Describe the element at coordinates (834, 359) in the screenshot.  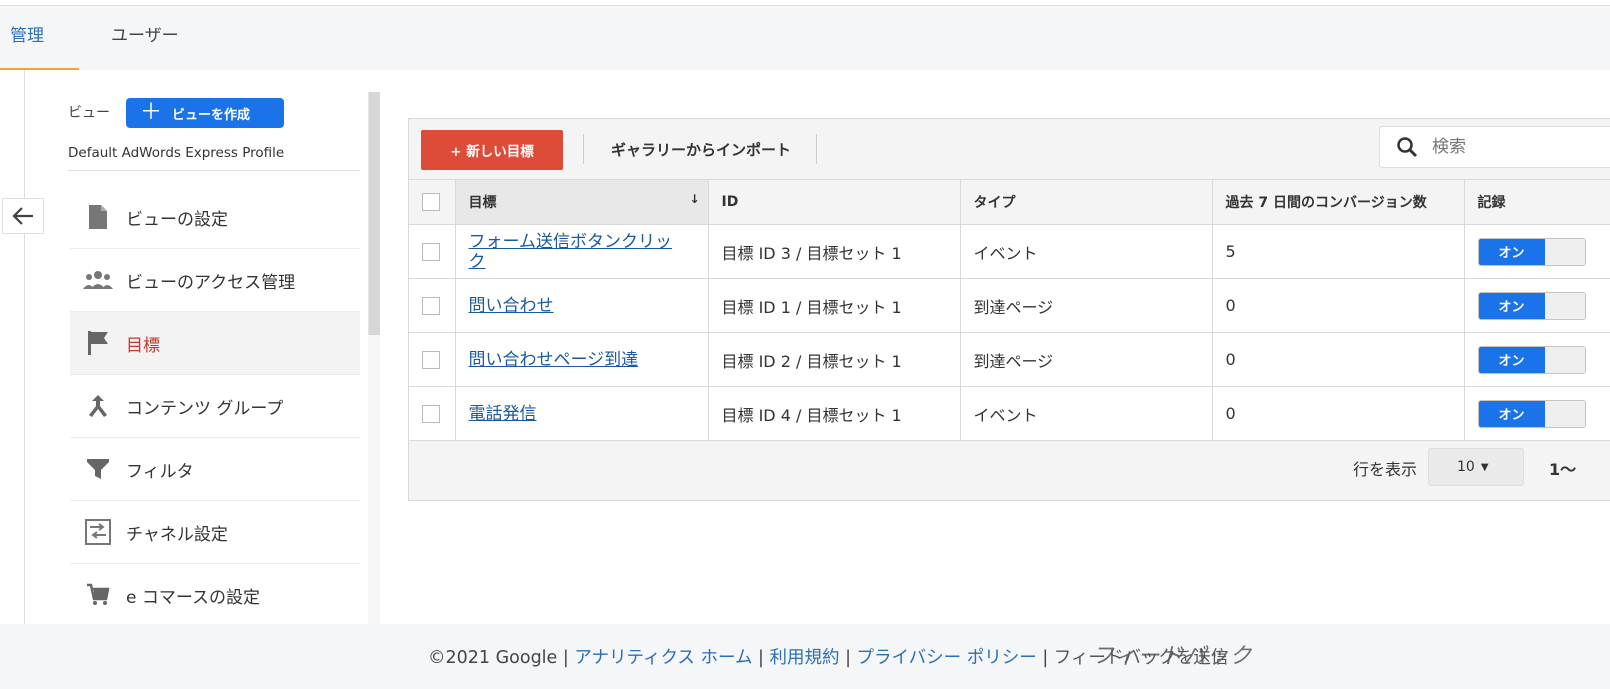
I see `id-cell: 目標 ID 2 / 目標セット 1` at that location.